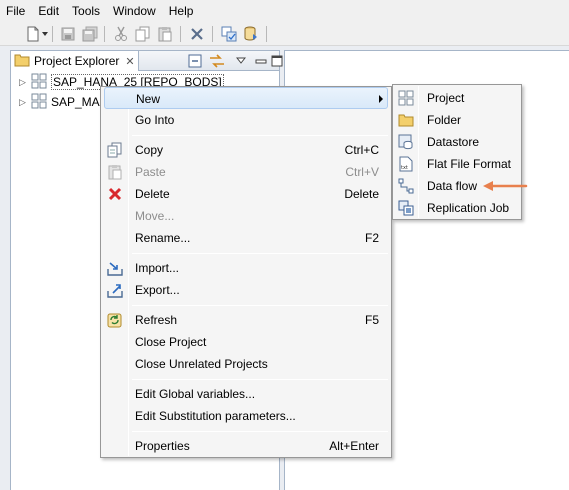 This screenshot has height=490, width=569. I want to click on submenu-item-label: Datastore, so click(453, 142).